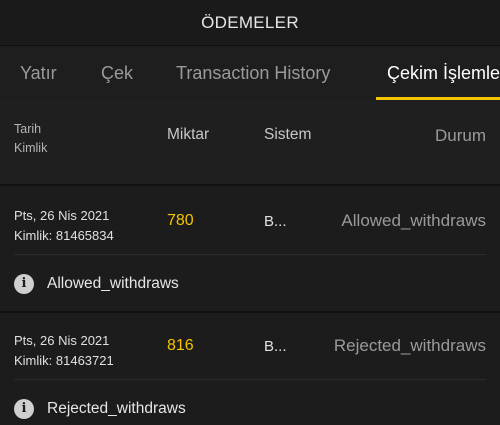 Image resolution: width=500 pixels, height=425 pixels. Describe the element at coordinates (250, 284) in the screenshot. I see `row-info: i Allowed_withdraws` at that location.